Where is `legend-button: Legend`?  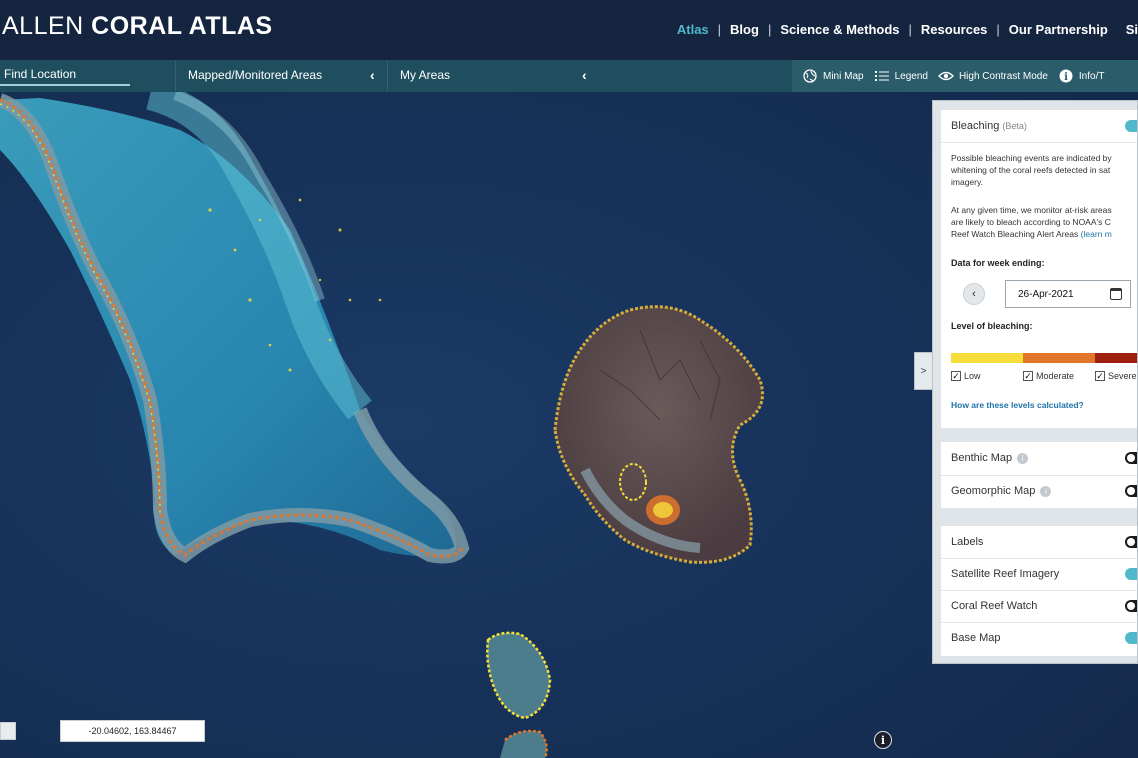 legend-button: Legend is located at coordinates (901, 76).